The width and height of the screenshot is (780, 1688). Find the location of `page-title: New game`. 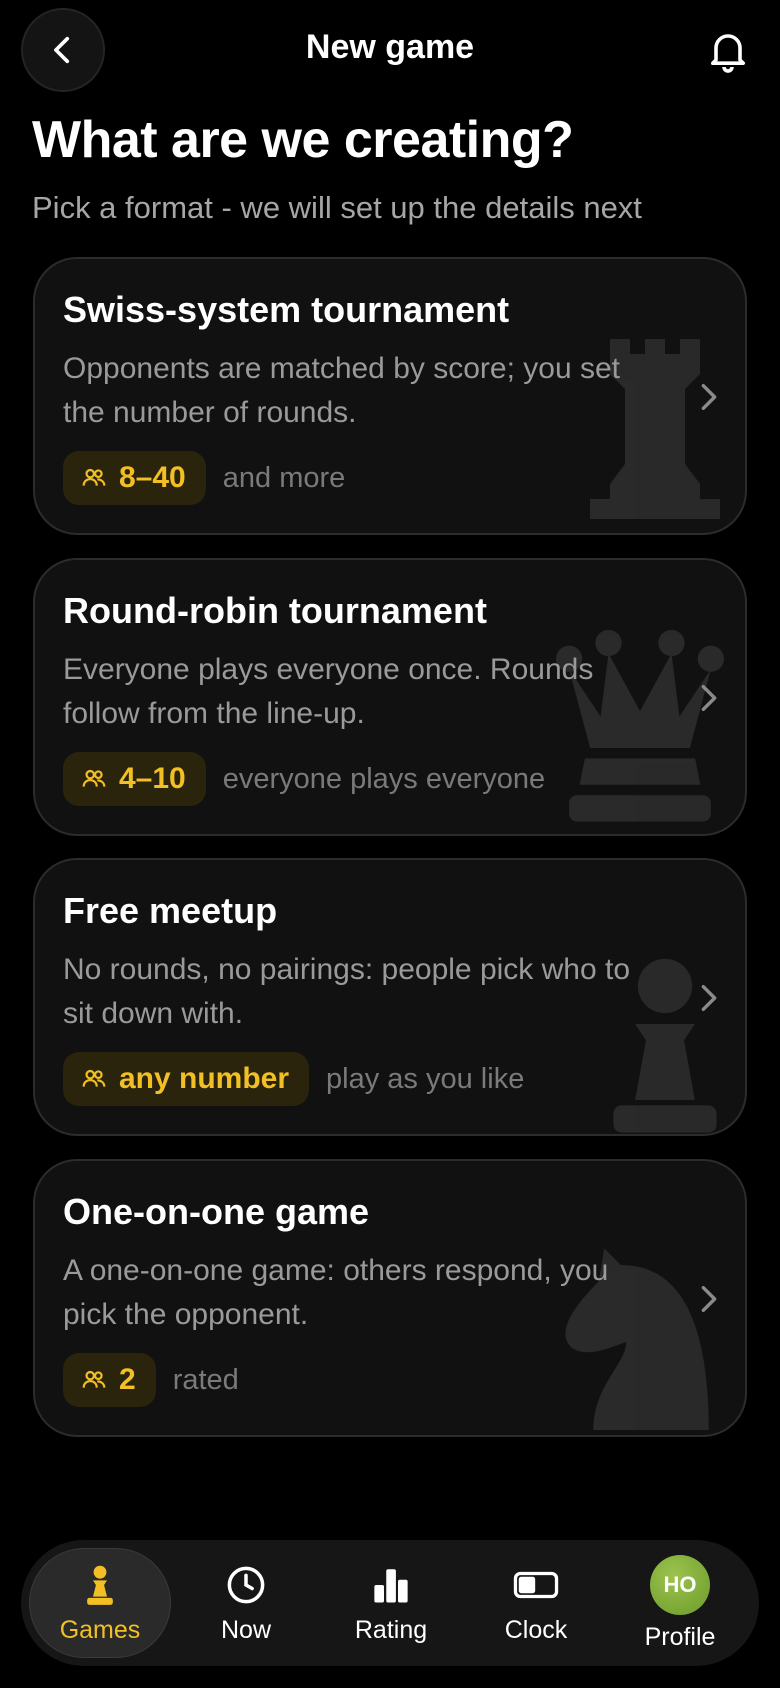

page-title: New game is located at coordinates (390, 47).